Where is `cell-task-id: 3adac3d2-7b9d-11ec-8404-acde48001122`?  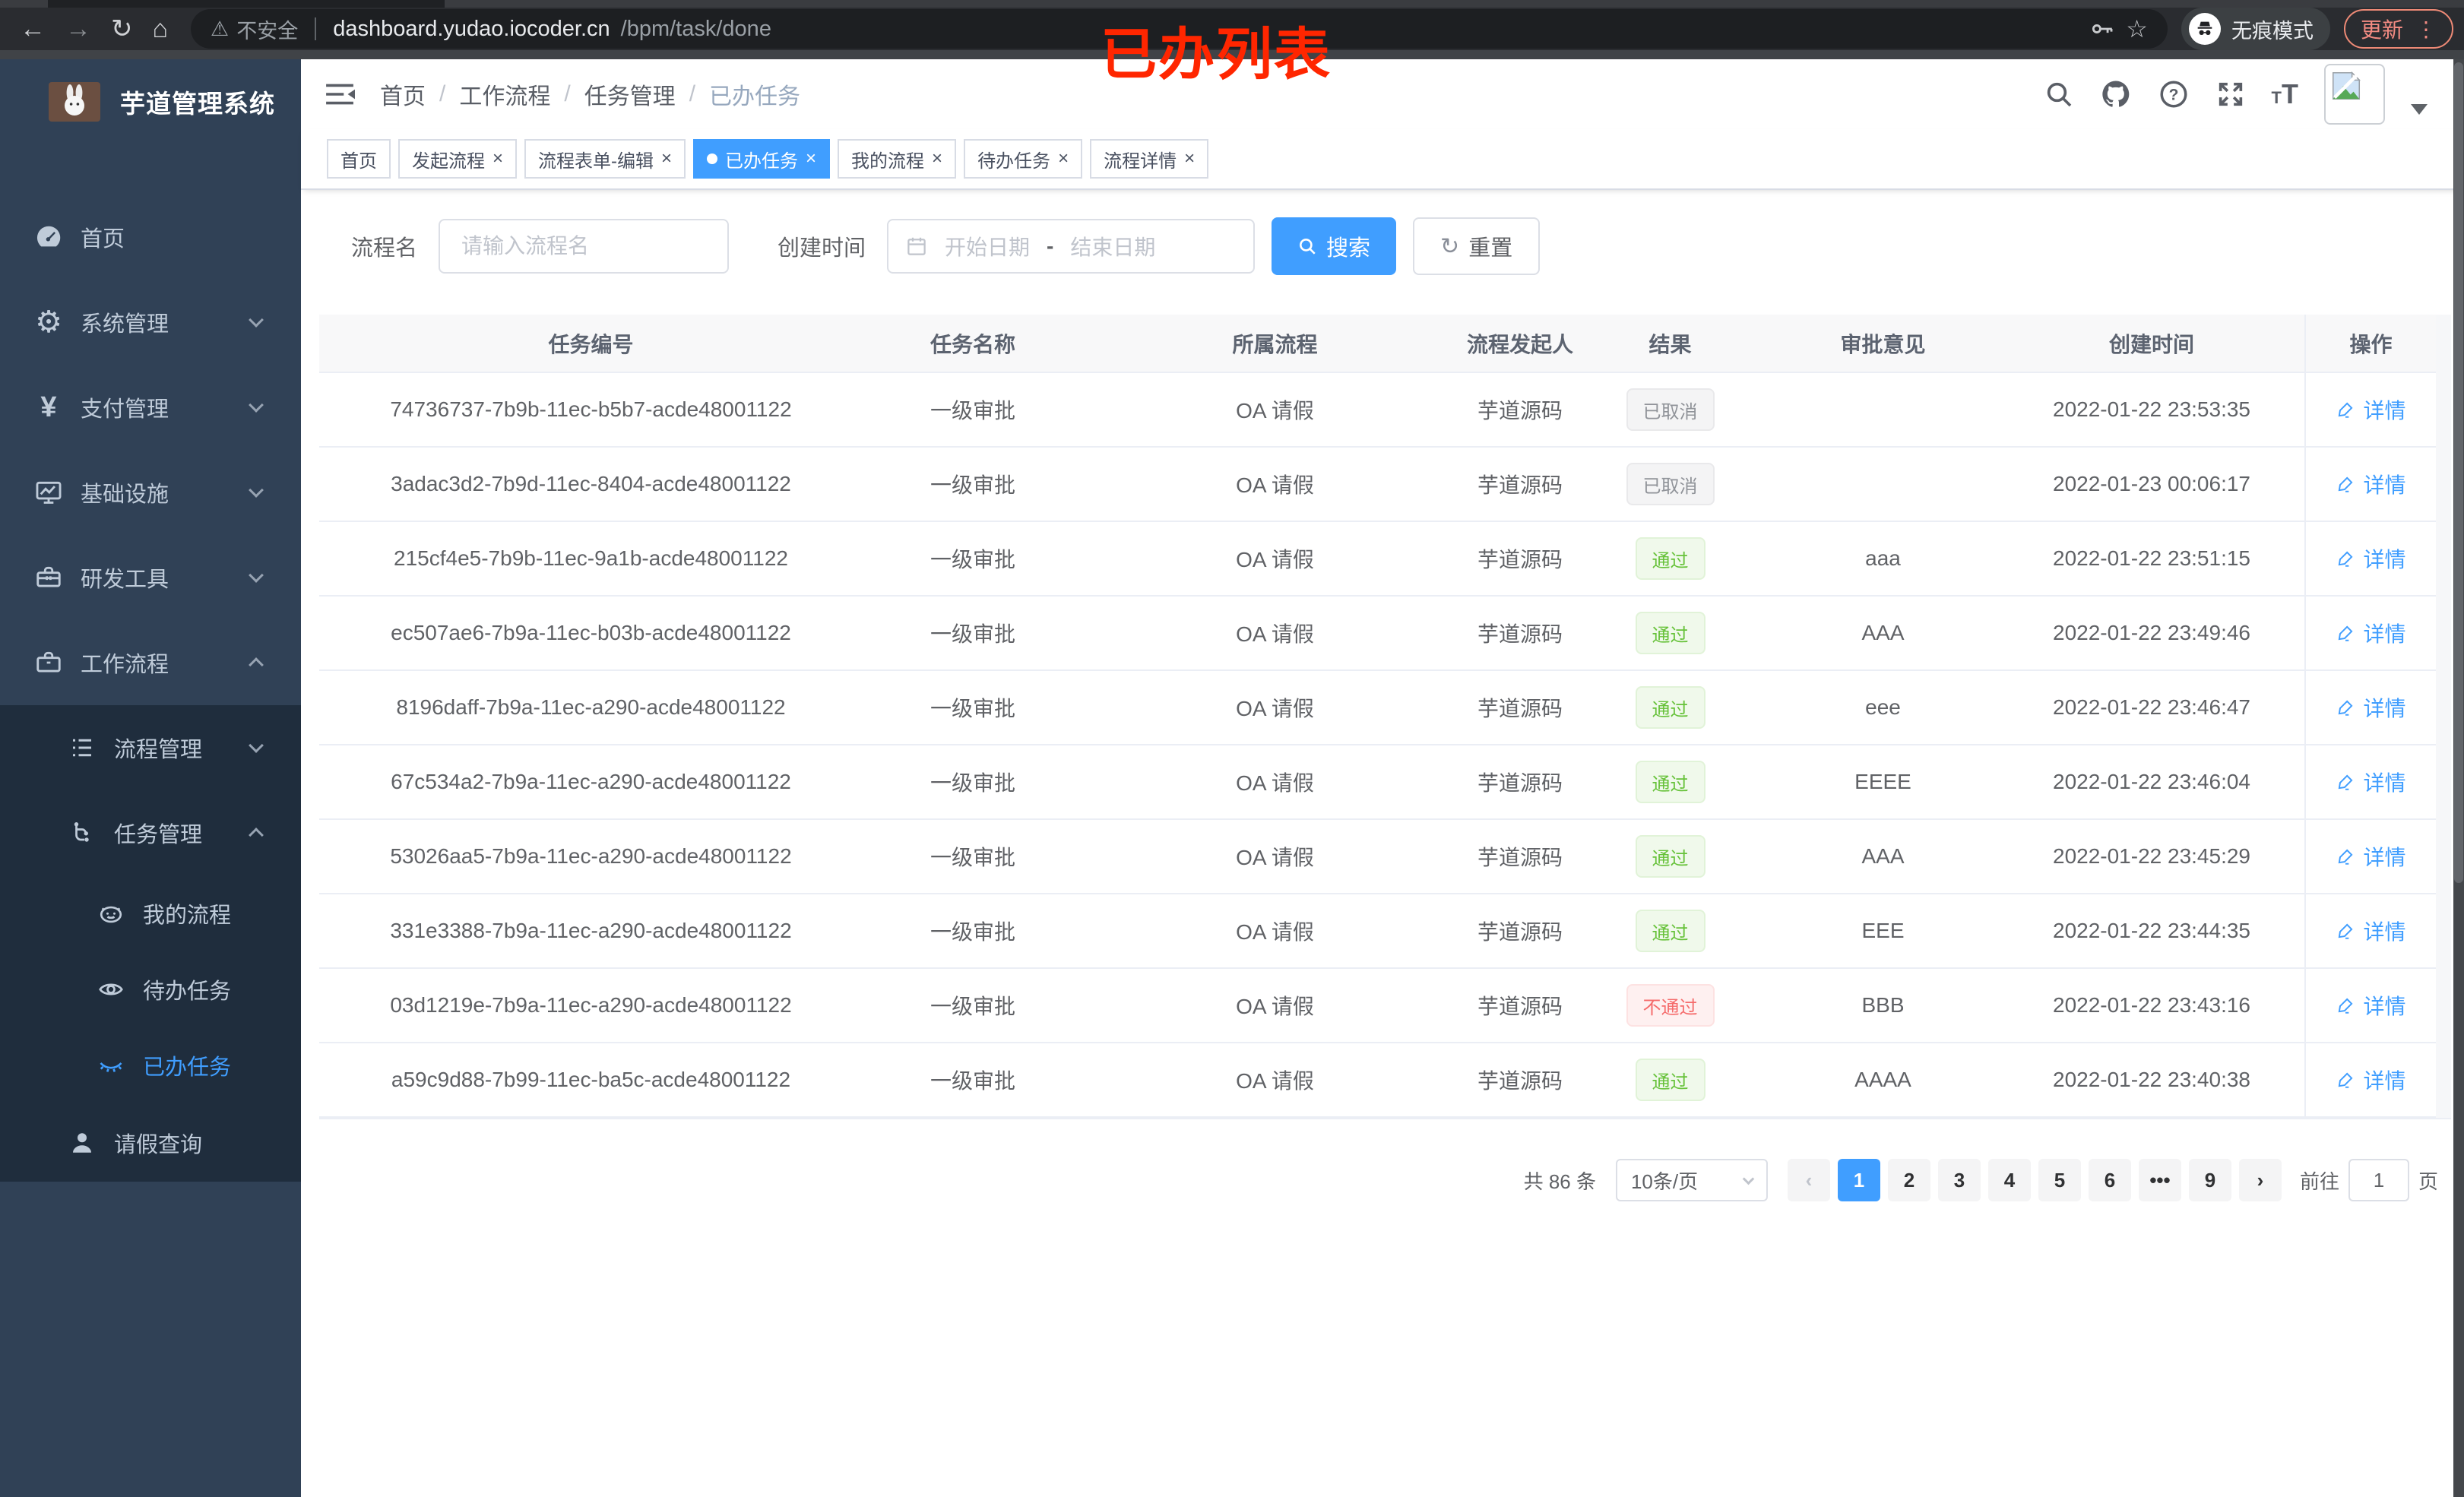
cell-task-id: 3adac3d2-7b9d-11ec-8404-acde48001122 is located at coordinates (591, 483).